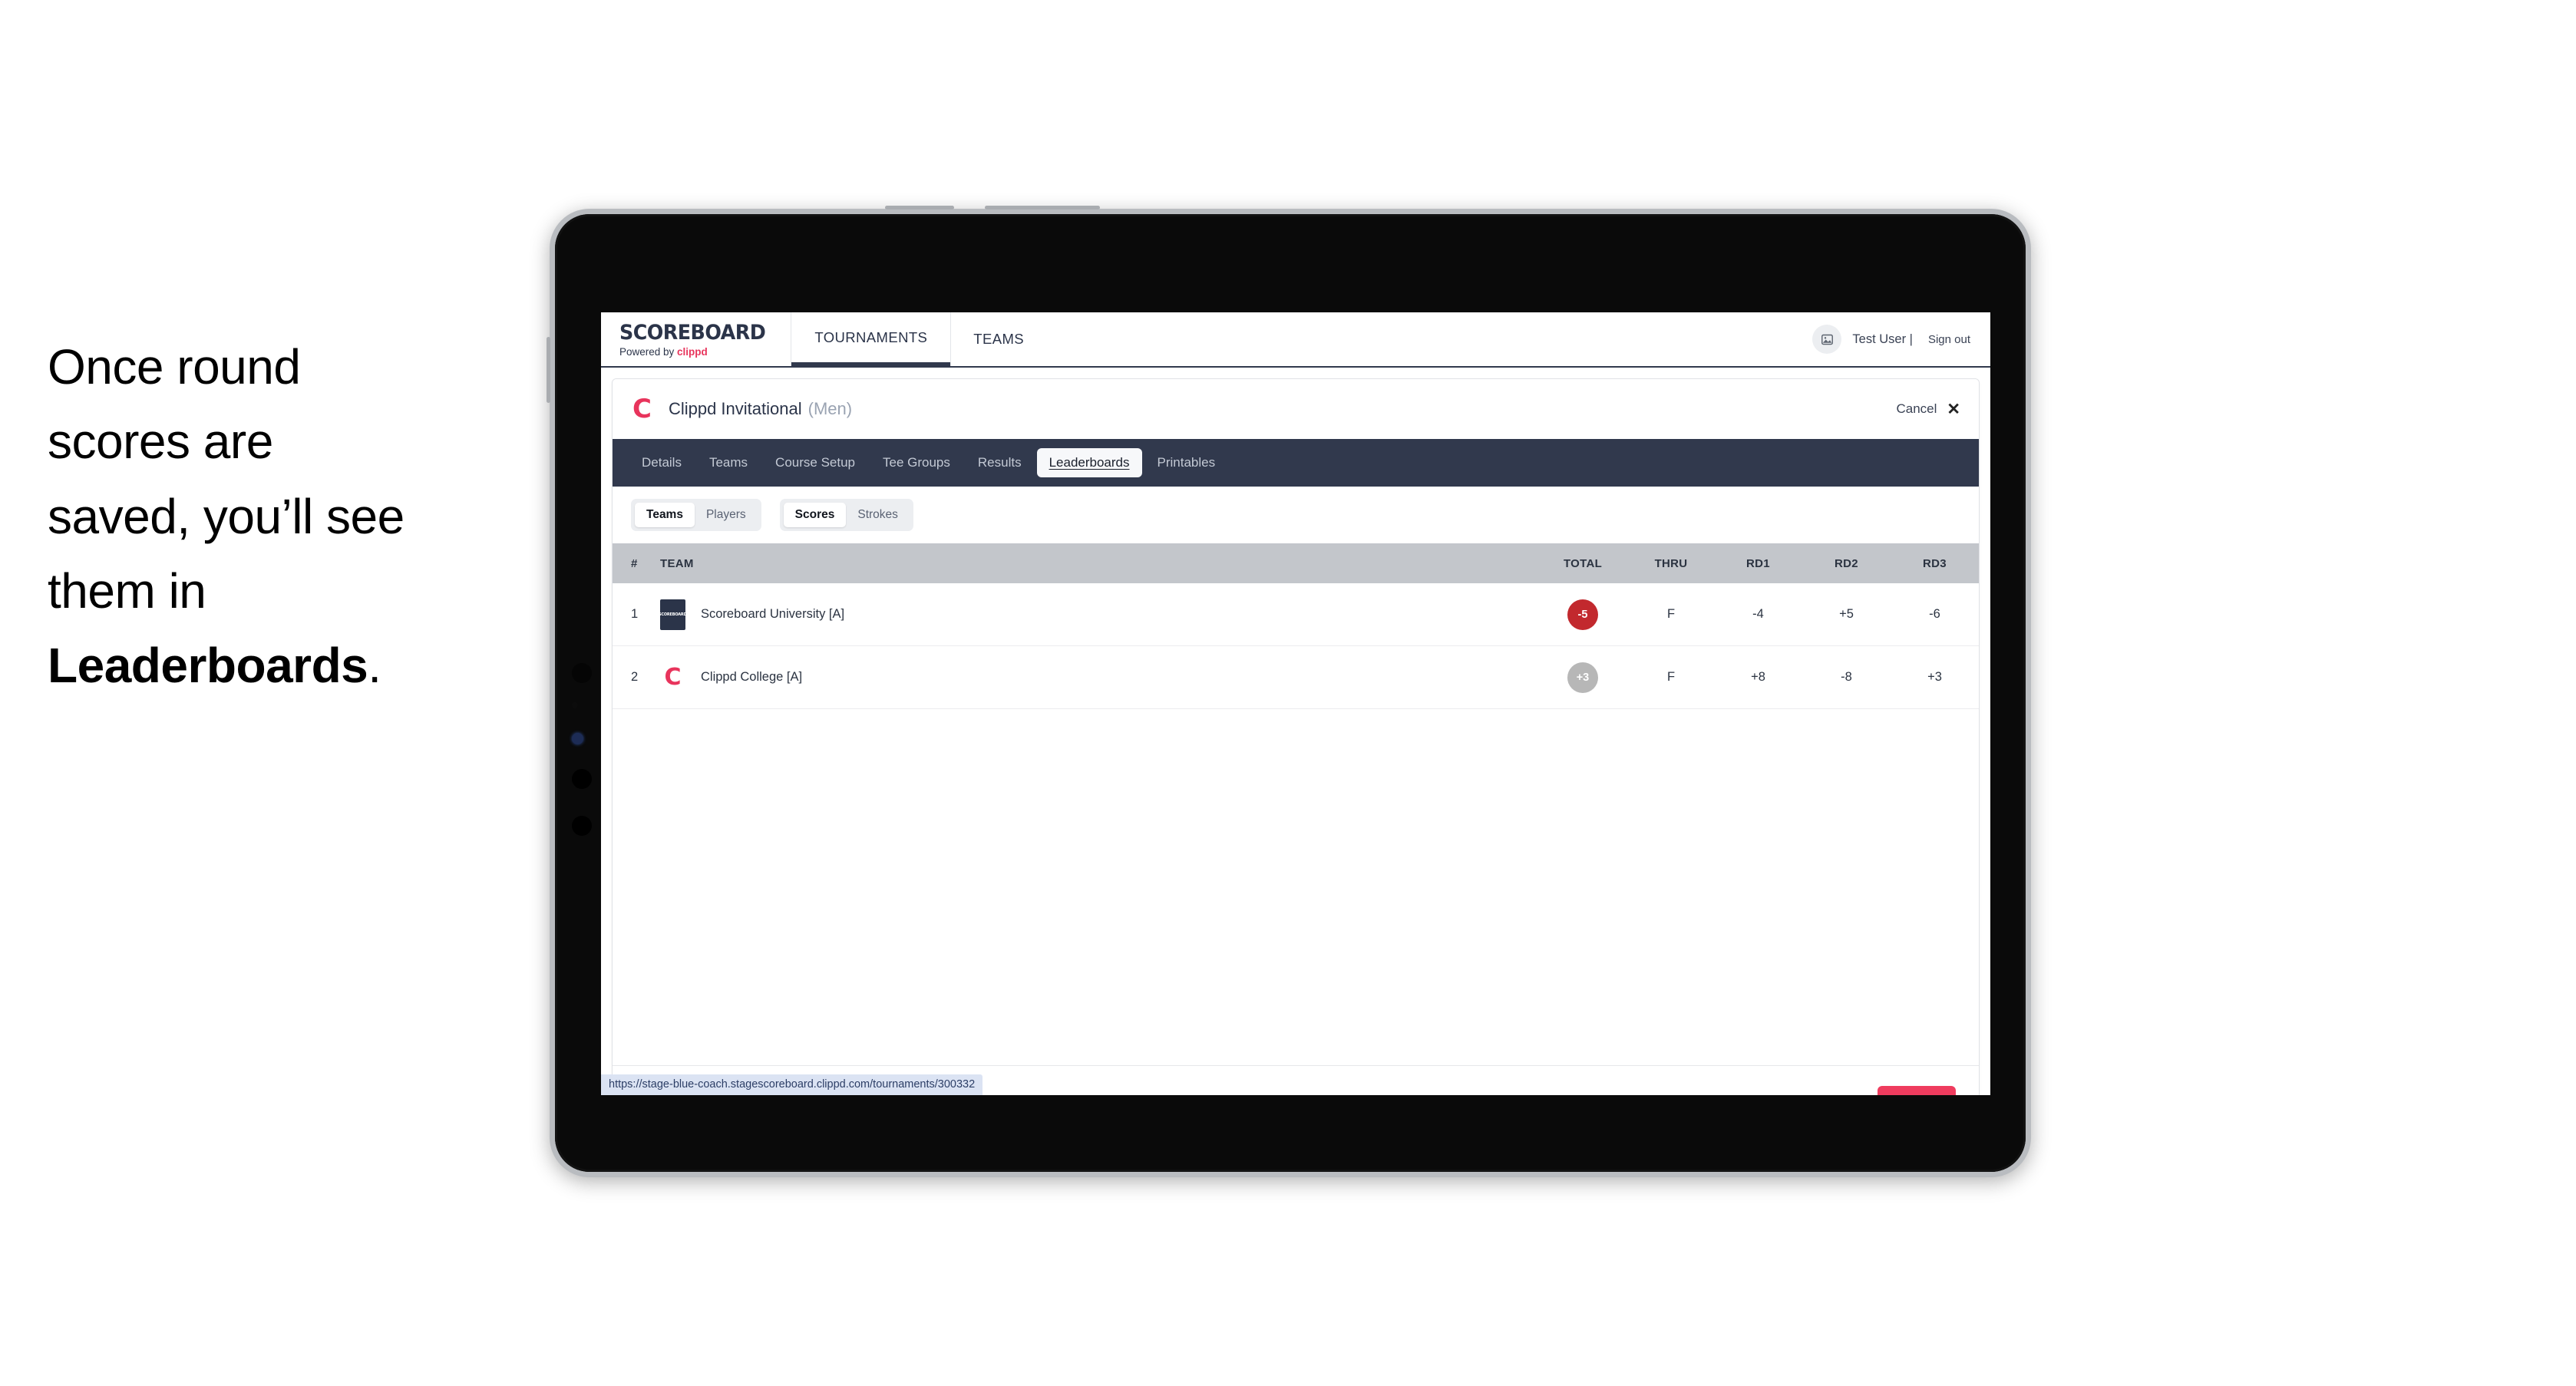  I want to click on tab-details-label: Details, so click(662, 462).